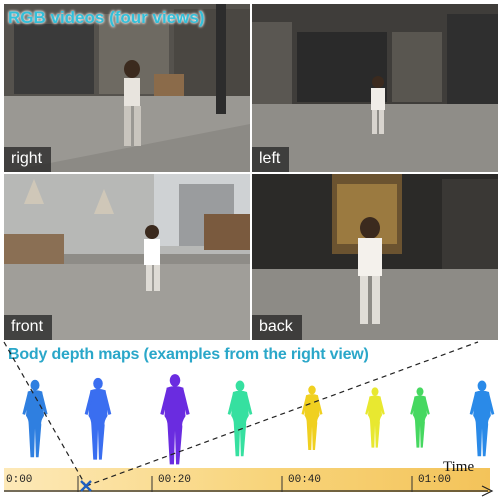 This screenshot has height=500, width=500. I want to click on view-label-left: left, so click(271, 159).